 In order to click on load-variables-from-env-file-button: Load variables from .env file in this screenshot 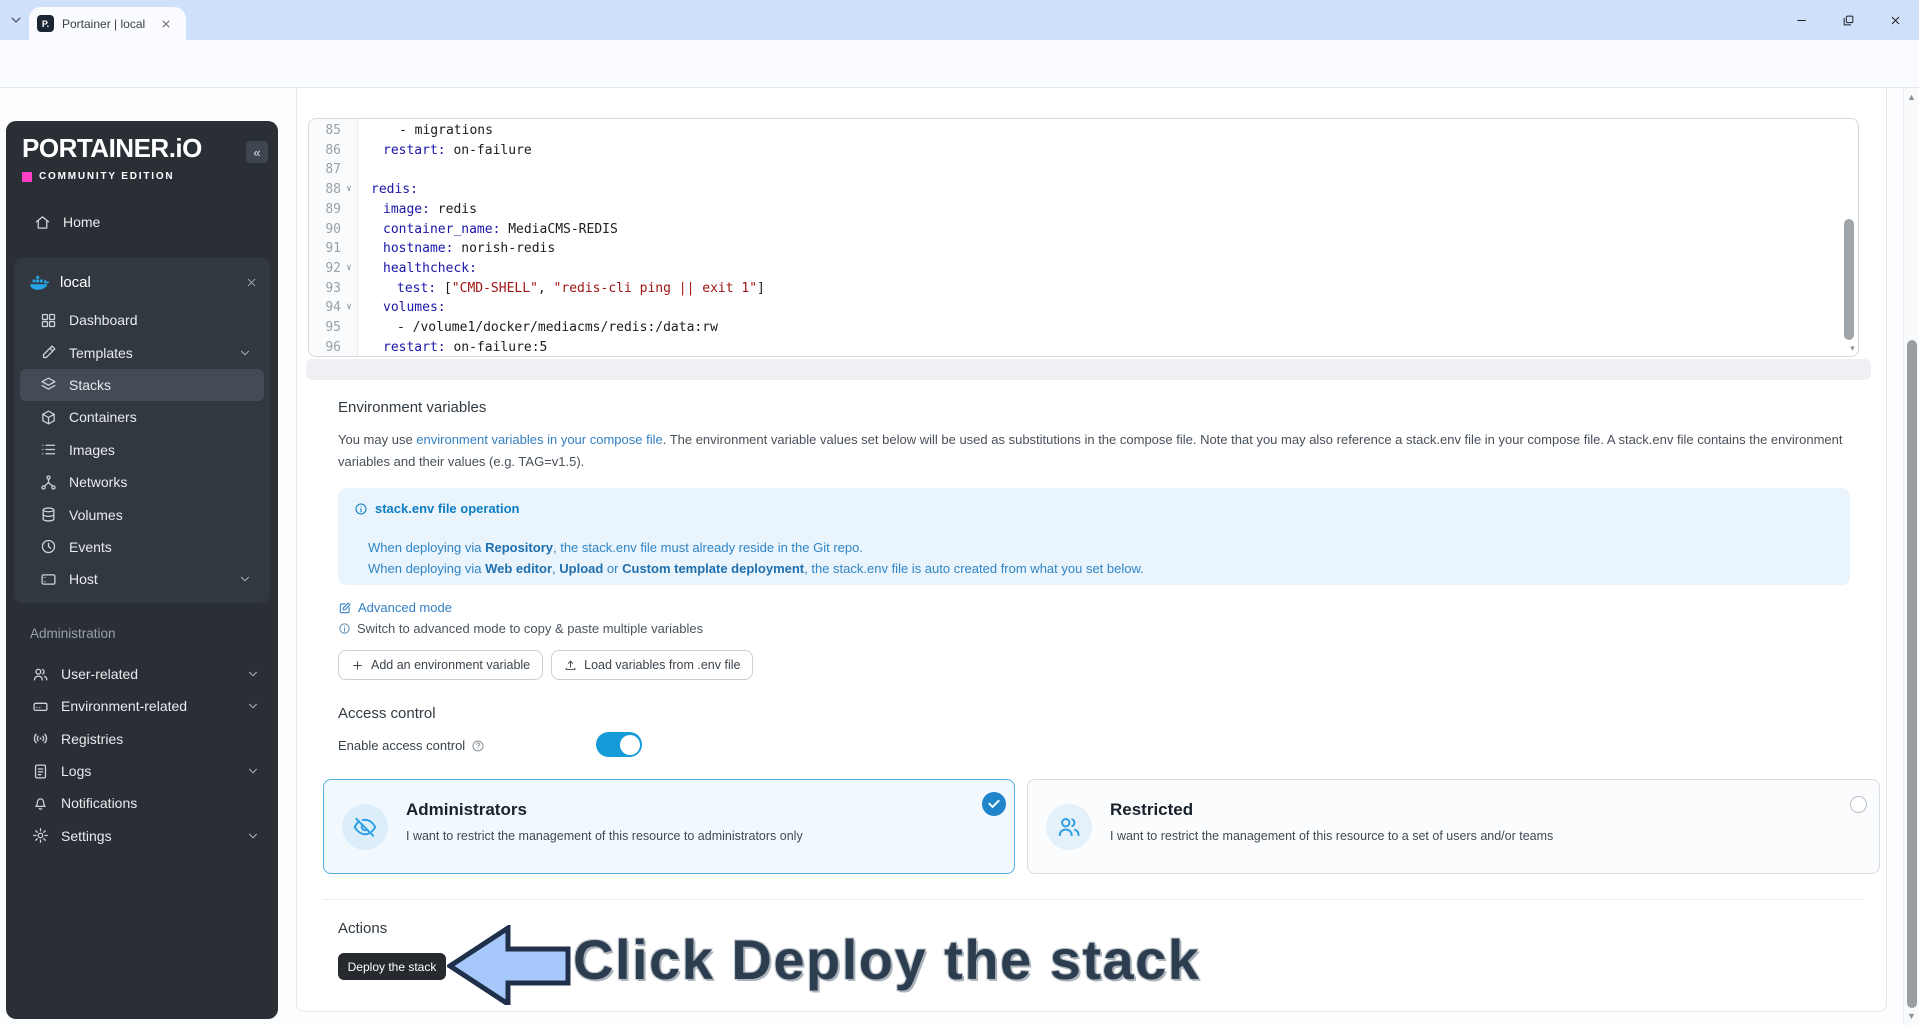, I will do `click(652, 665)`.